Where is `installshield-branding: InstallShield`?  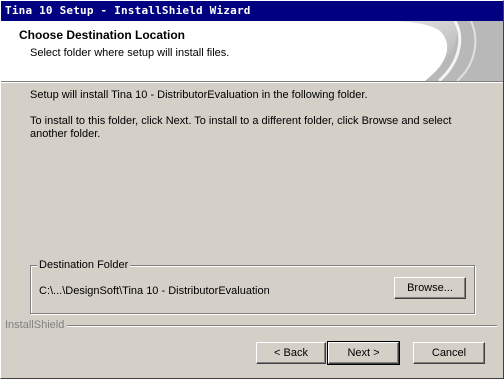
installshield-branding: InstallShield is located at coordinates (35, 325).